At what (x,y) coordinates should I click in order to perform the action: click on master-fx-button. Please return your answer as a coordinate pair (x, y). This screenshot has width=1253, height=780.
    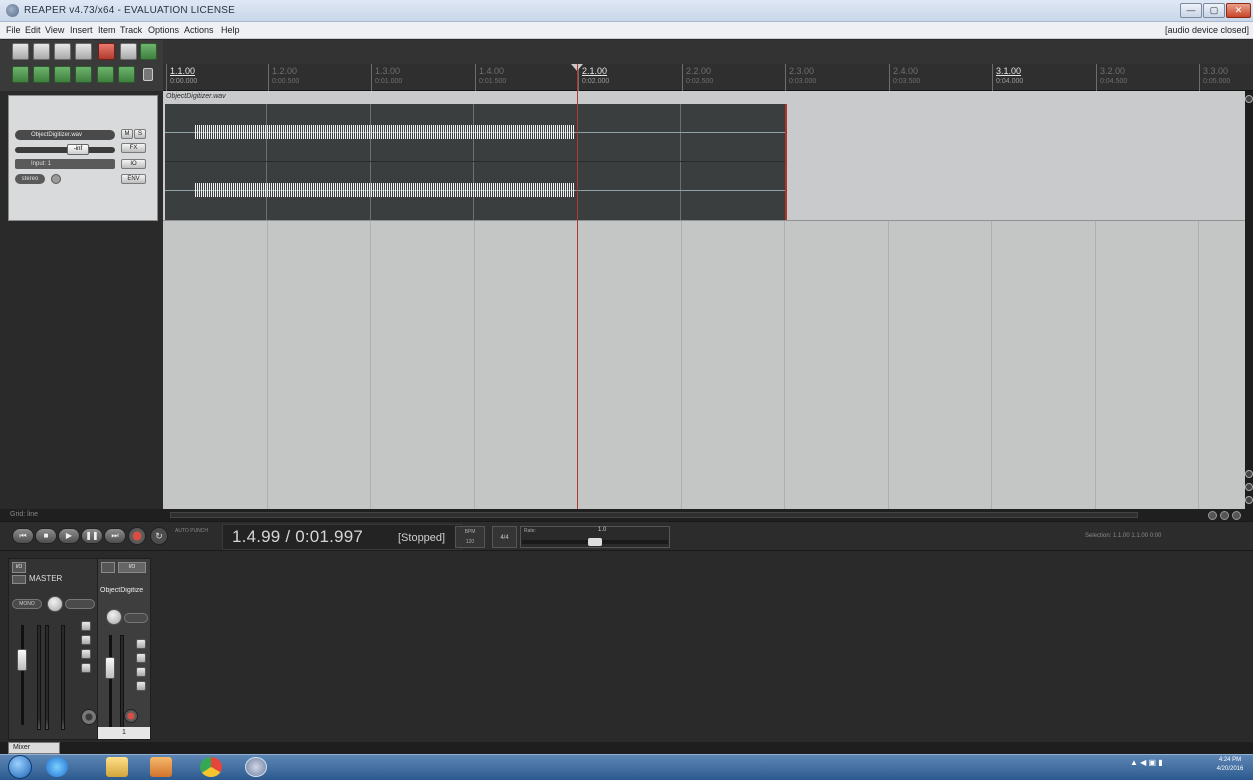
    Looking at the image, I should click on (86, 640).